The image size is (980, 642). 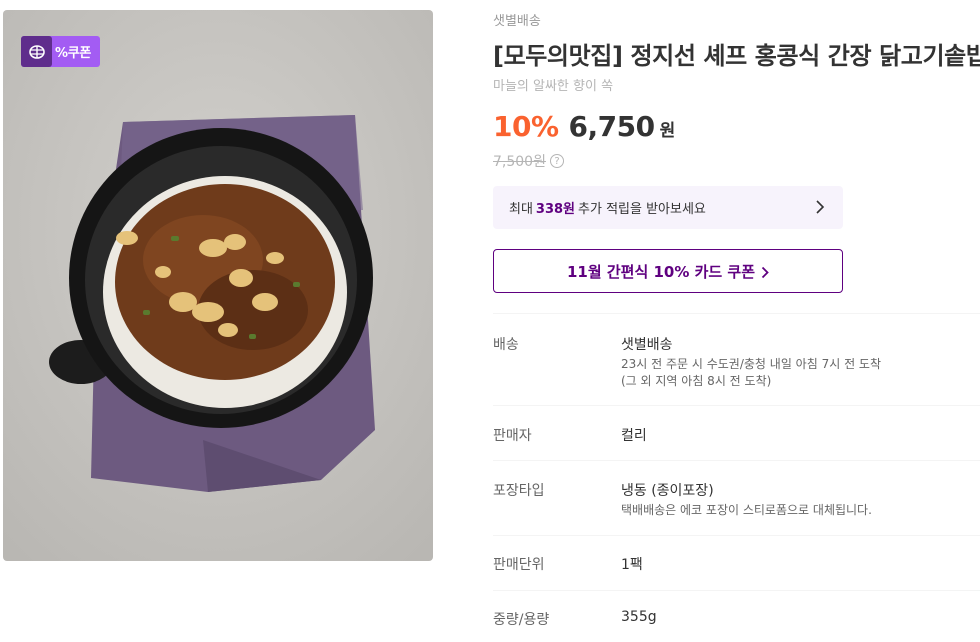 What do you see at coordinates (736, 432) in the screenshot?
I see `spec-row-seller: 판매자 컬리` at bounding box center [736, 432].